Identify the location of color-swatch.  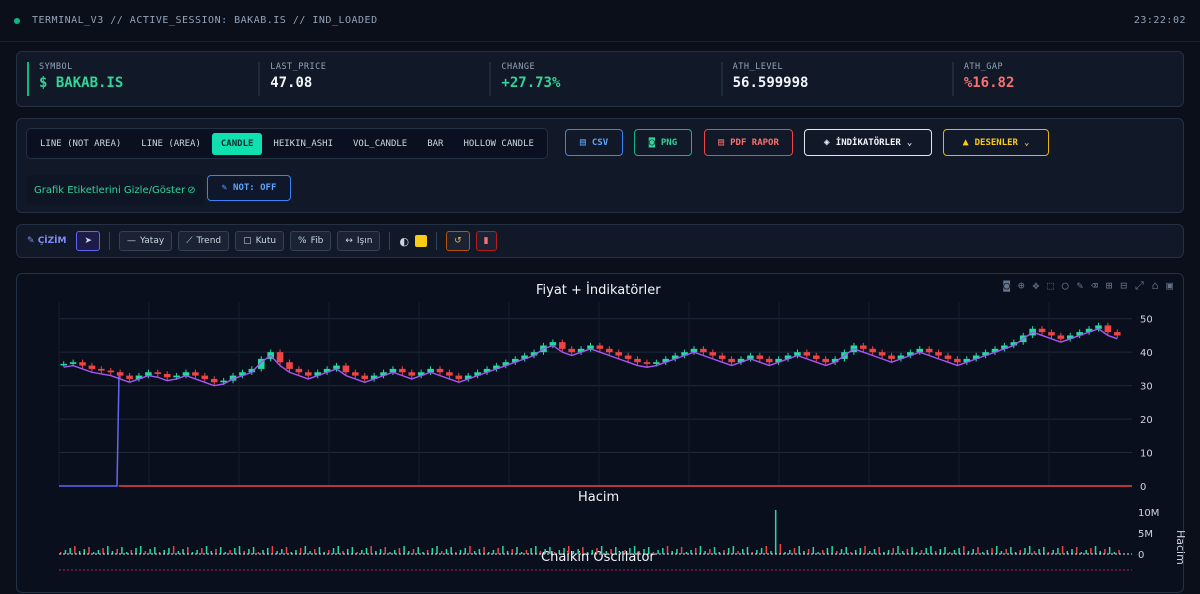
(421, 241).